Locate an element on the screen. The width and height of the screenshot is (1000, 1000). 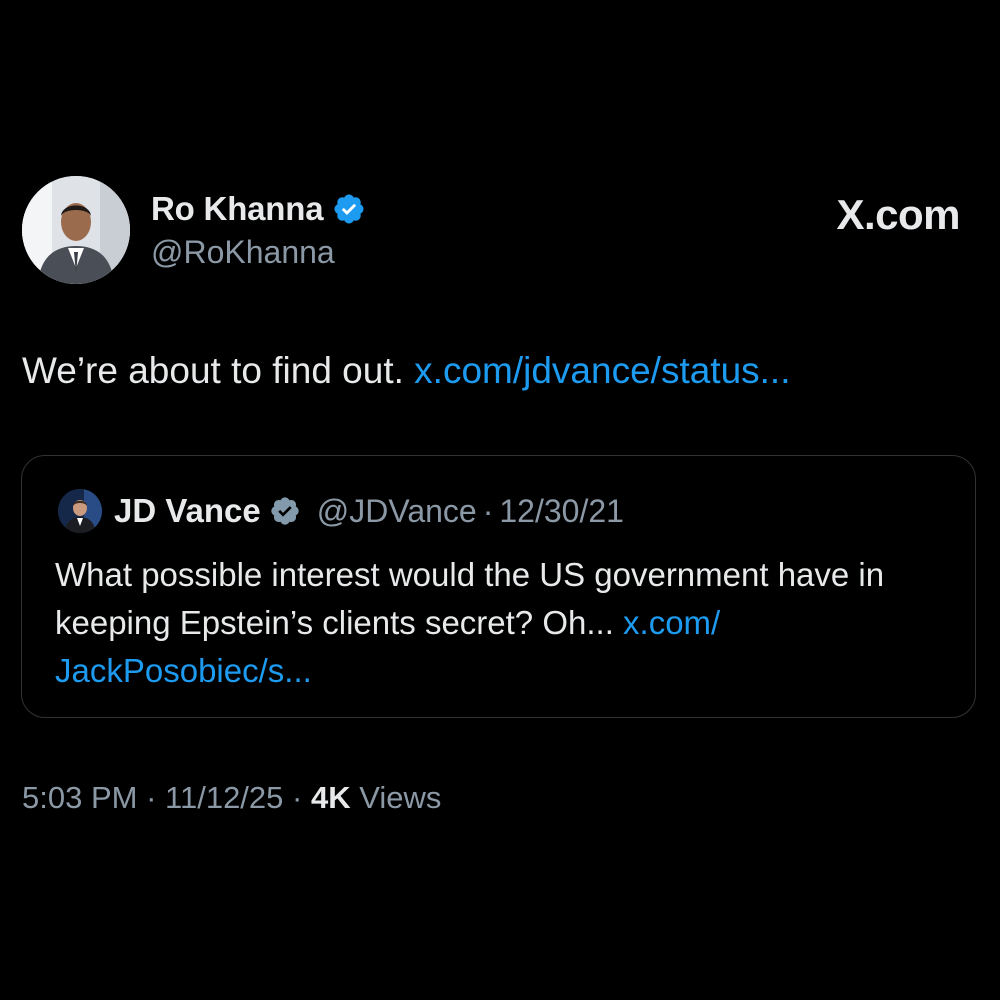
tweet-time: 5:03 PM is located at coordinates (79, 797).